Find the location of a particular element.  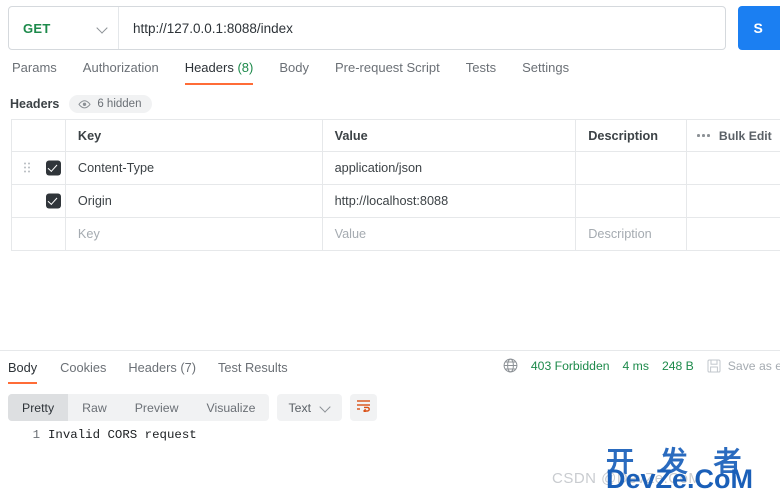

tab-authorization: Authorization is located at coordinates (121, 68).